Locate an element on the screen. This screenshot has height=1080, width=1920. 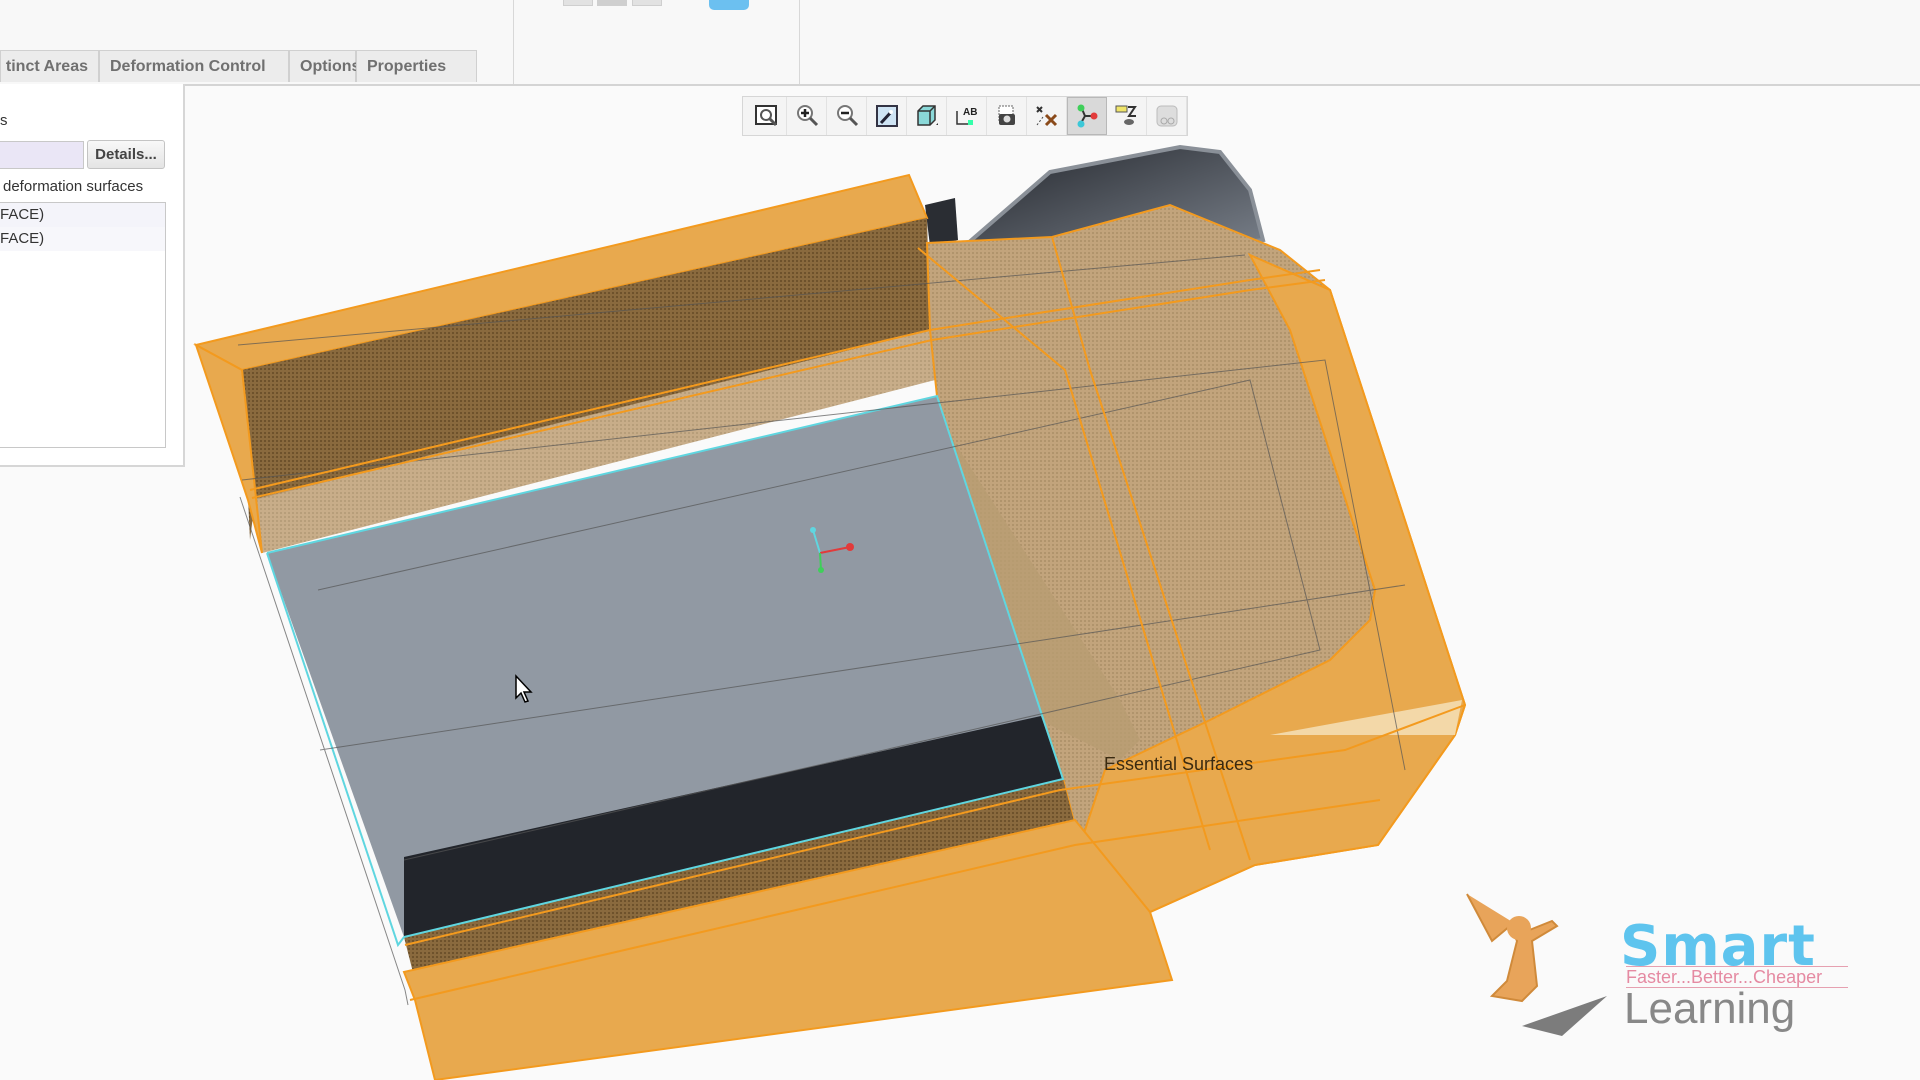
zoom-out-icon is located at coordinates (847, 116).